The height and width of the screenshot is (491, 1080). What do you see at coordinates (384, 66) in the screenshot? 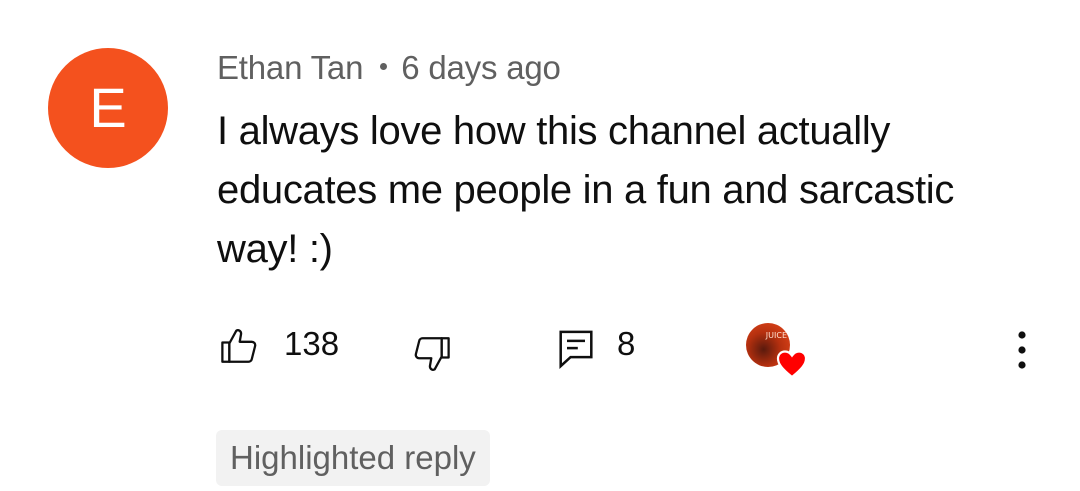
I see `separator-dot` at bounding box center [384, 66].